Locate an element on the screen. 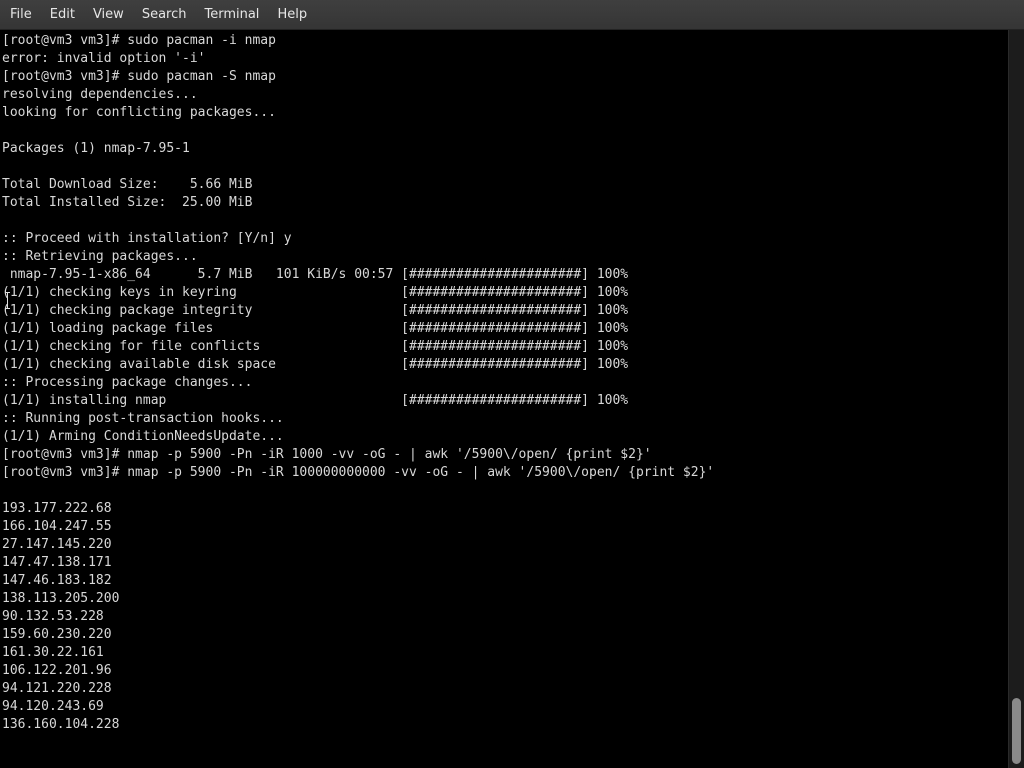 The image size is (1024, 768). menu-edit: Edit is located at coordinates (62, 15).